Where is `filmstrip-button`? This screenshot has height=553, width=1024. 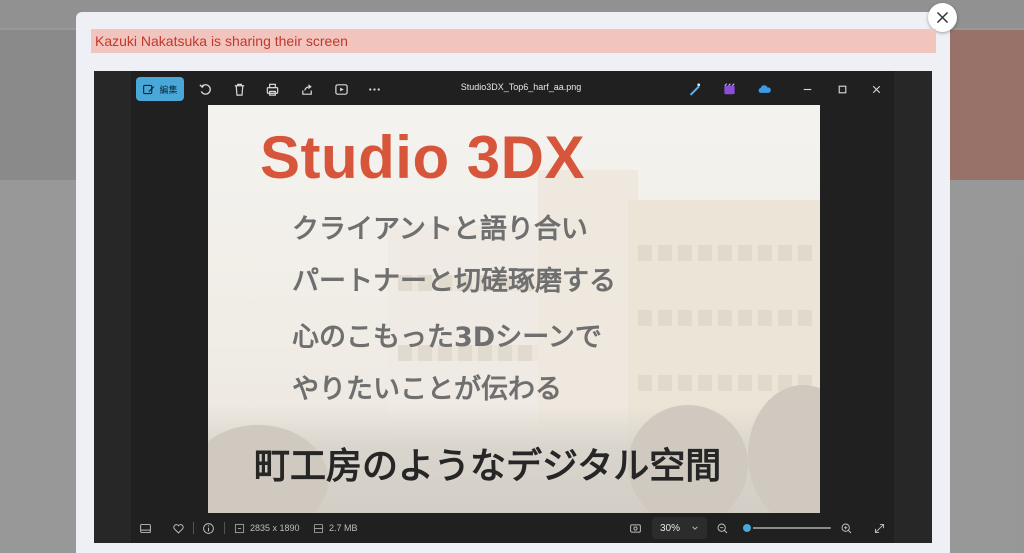 filmstrip-button is located at coordinates (145, 528).